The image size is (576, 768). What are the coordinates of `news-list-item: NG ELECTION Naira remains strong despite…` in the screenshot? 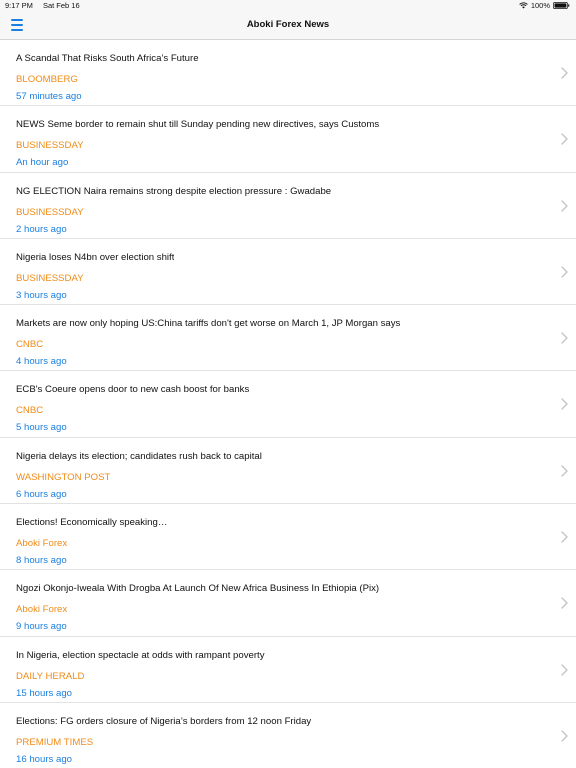 It's located at (288, 206).